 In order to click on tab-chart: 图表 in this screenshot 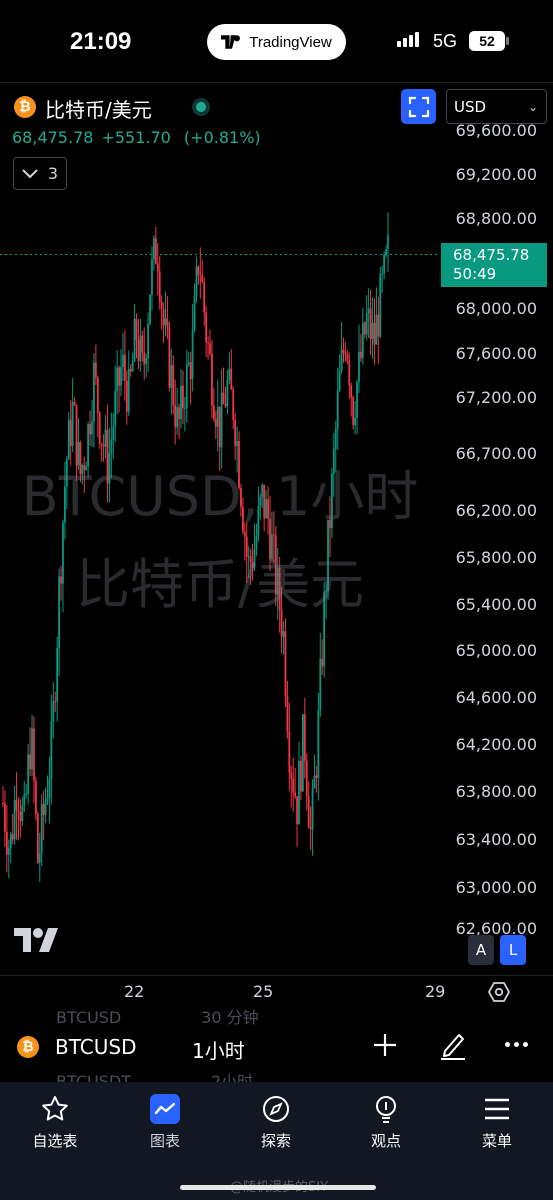, I will do `click(165, 1122)`.